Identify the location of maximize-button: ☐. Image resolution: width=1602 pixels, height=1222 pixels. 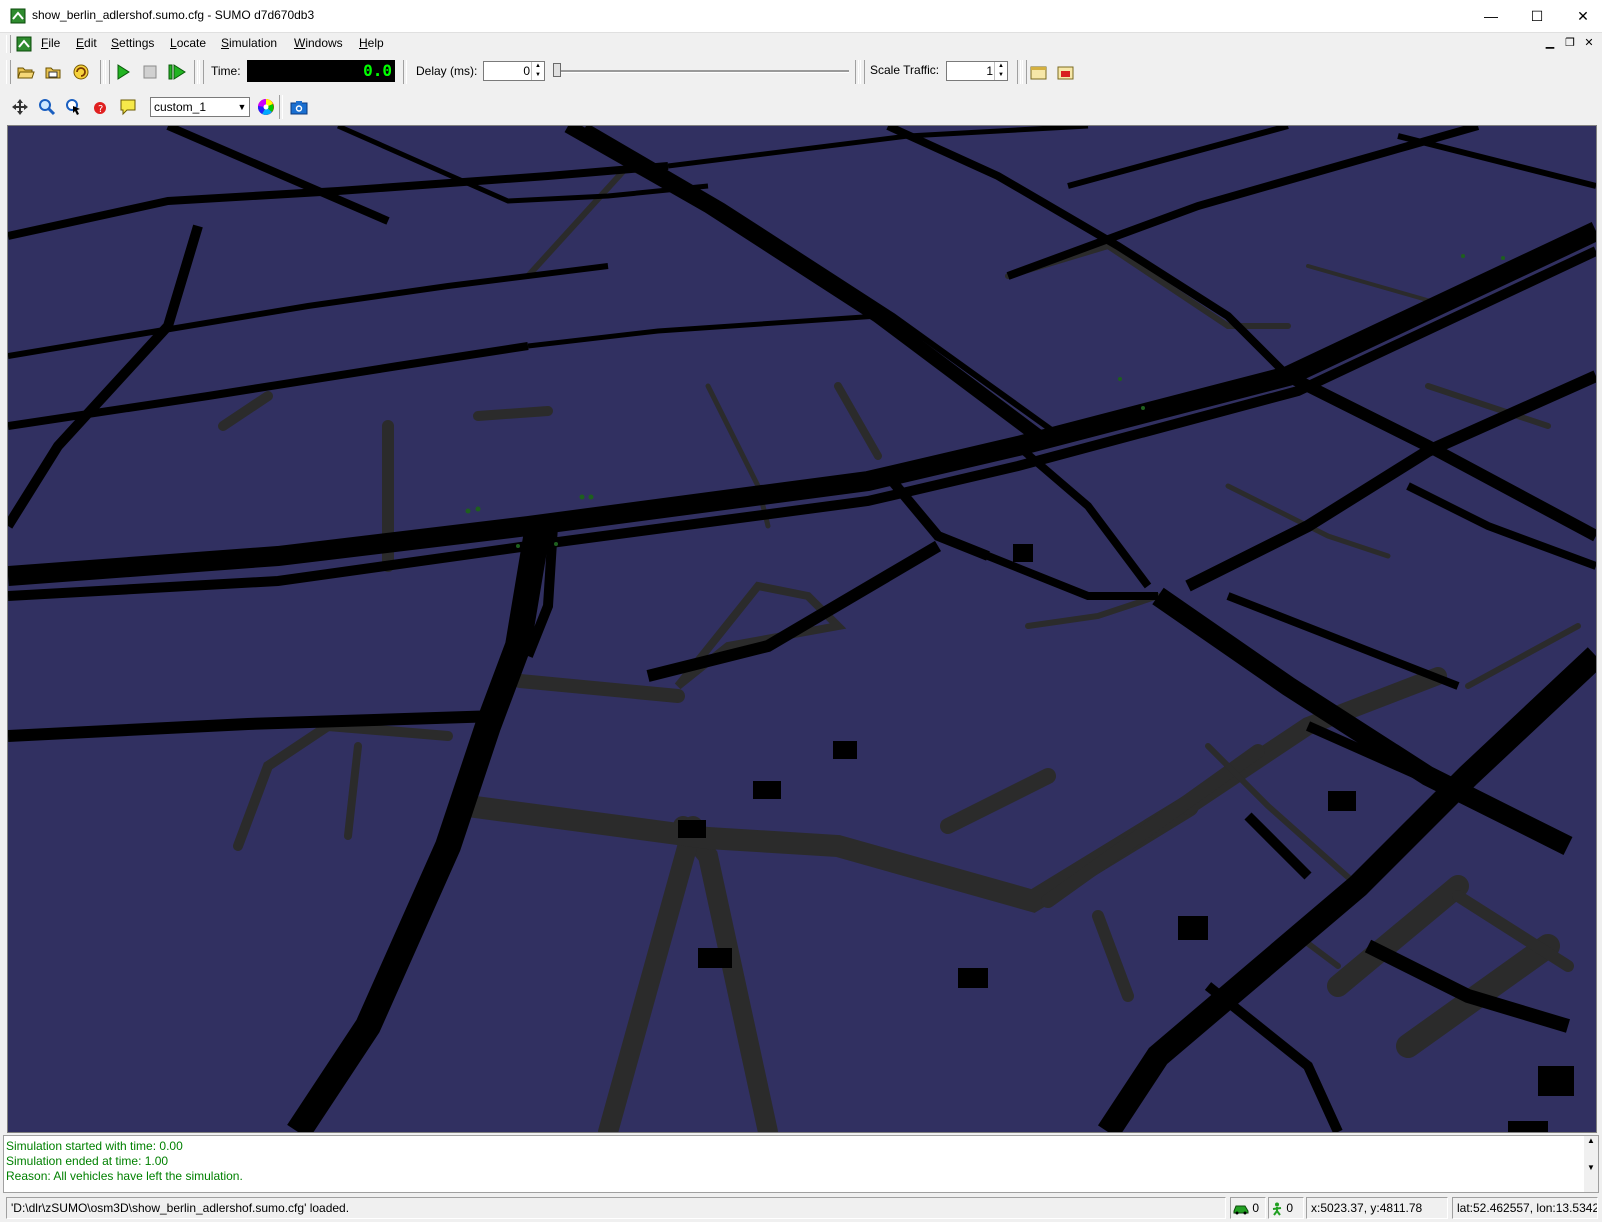
(1537, 16).